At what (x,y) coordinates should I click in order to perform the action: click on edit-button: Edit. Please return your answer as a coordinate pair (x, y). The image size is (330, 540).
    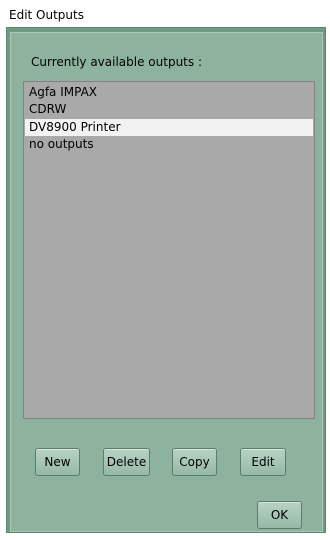
    Looking at the image, I should click on (263, 462).